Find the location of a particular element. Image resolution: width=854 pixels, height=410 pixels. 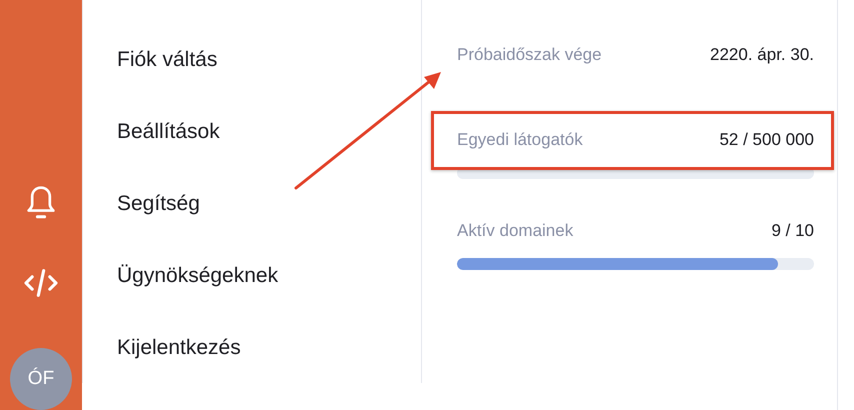

stat-label: Aktív domainek is located at coordinates (515, 231).